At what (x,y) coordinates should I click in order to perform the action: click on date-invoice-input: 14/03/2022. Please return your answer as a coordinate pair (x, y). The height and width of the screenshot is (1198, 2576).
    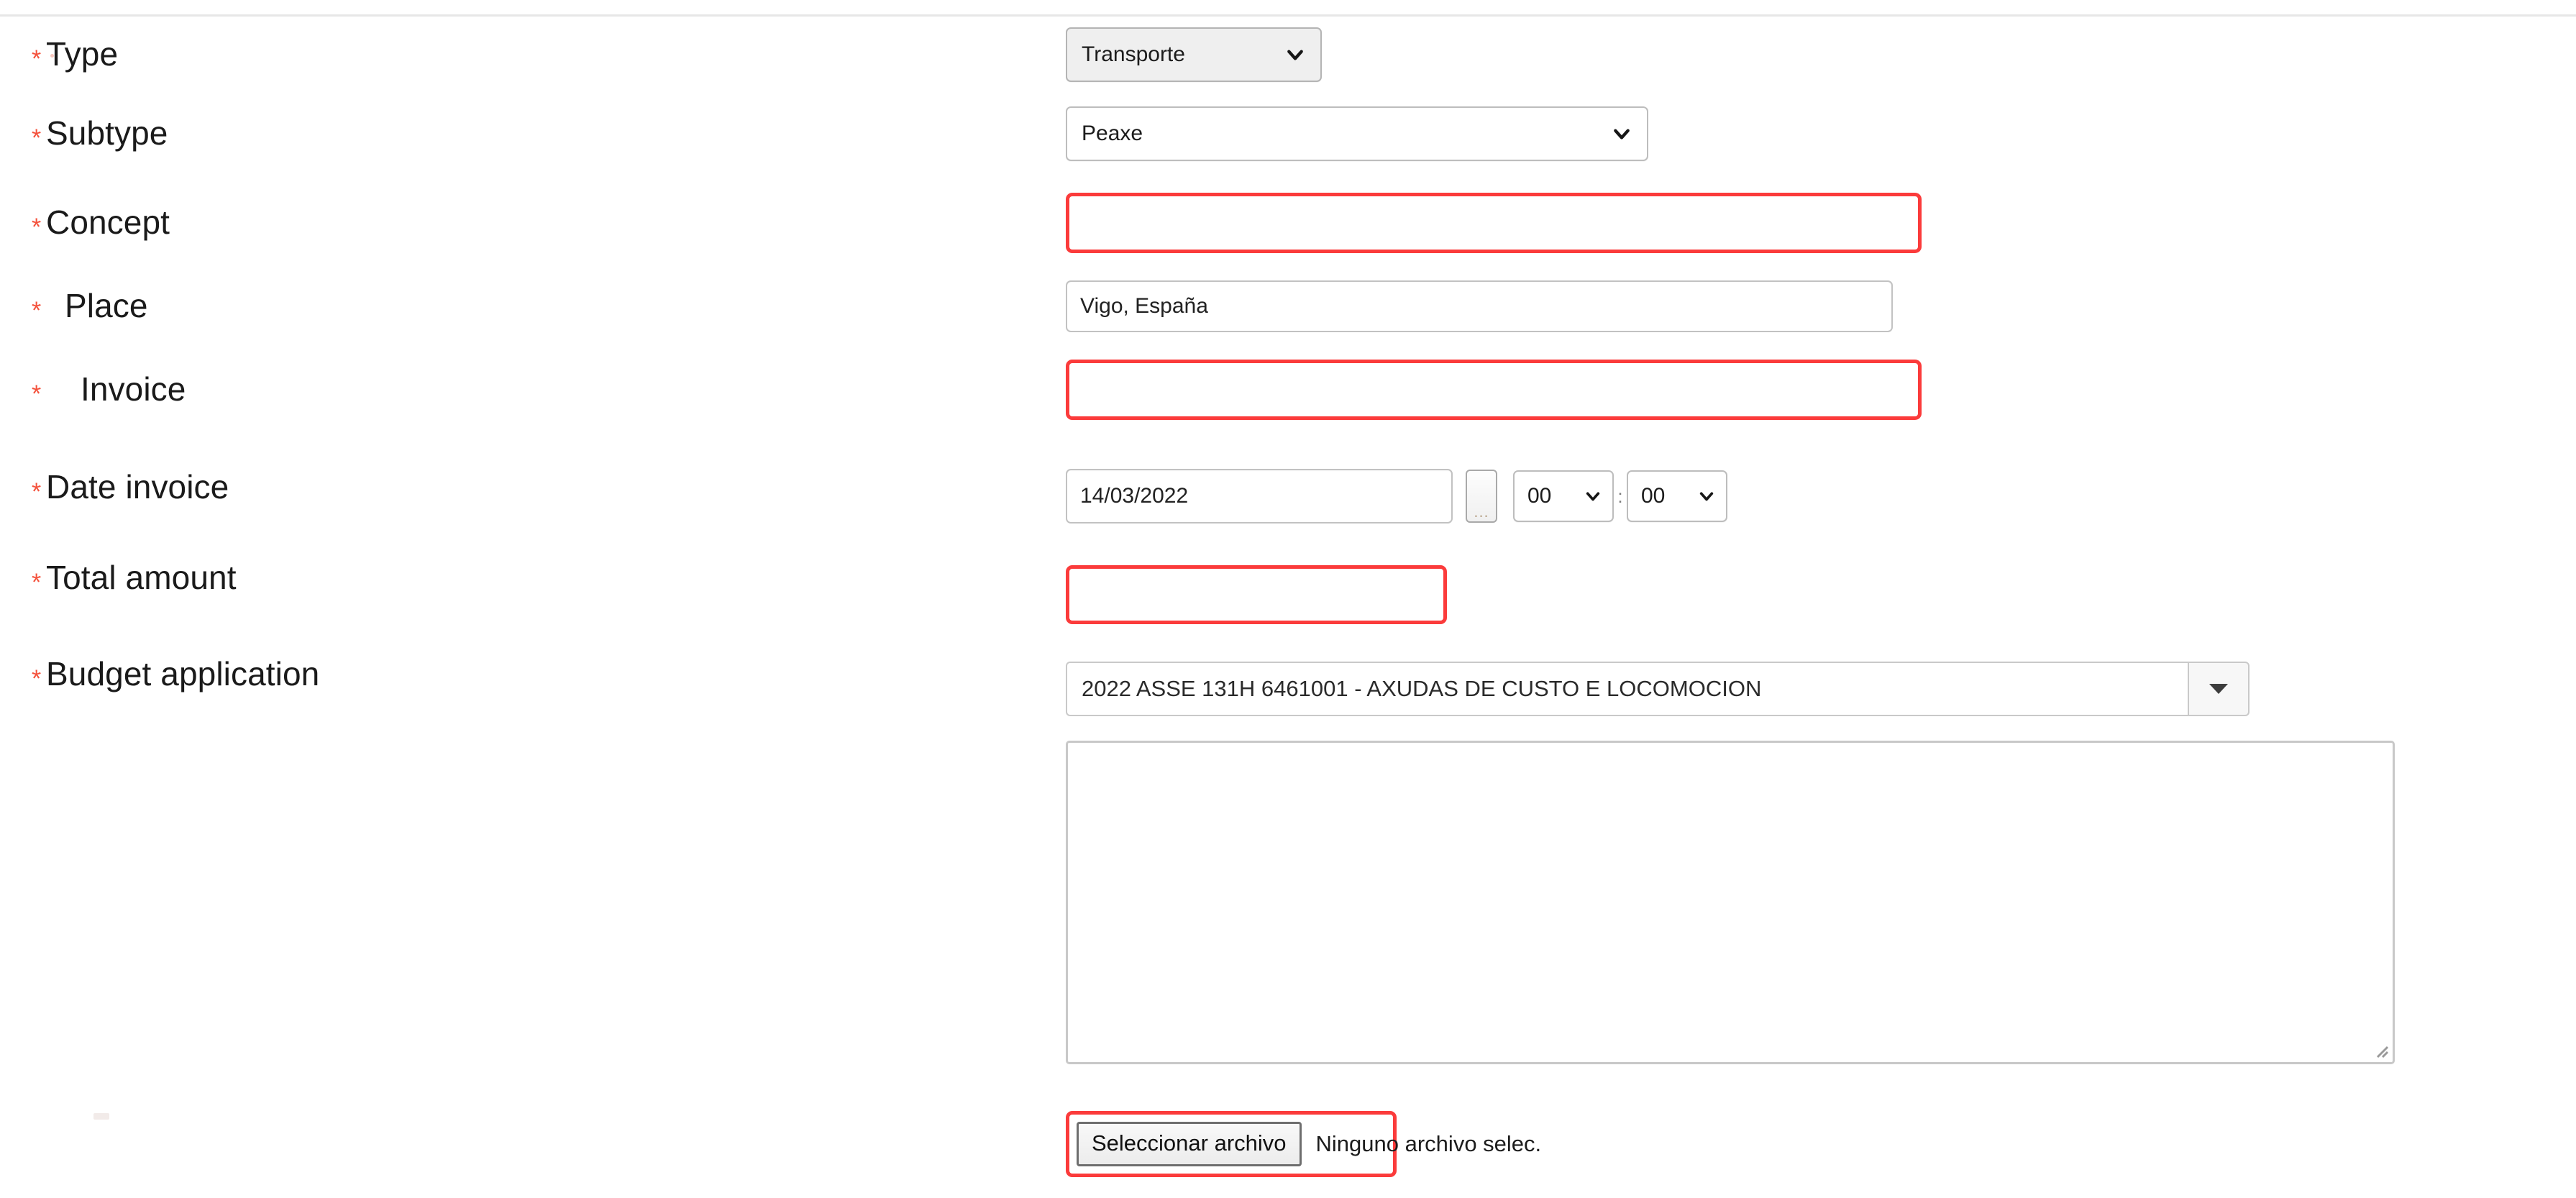
    Looking at the image, I should click on (1259, 496).